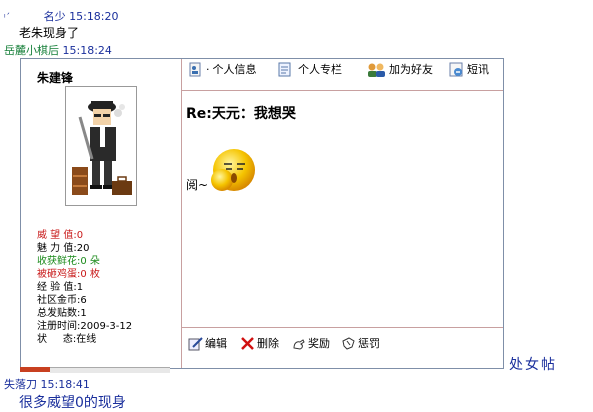  Describe the element at coordinates (62, 313) in the screenshot. I see `stat-posts: 总发贴数:1` at that location.